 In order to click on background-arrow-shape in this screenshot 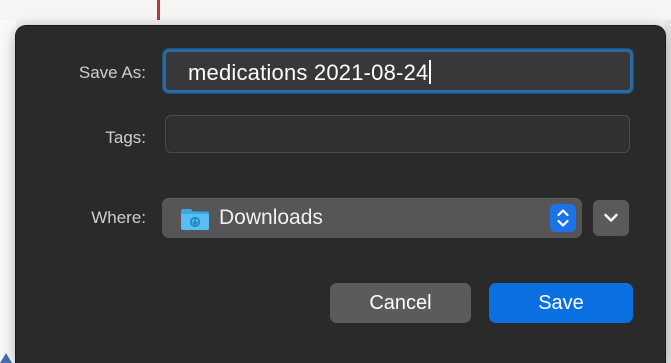, I will do `click(6, 358)`.